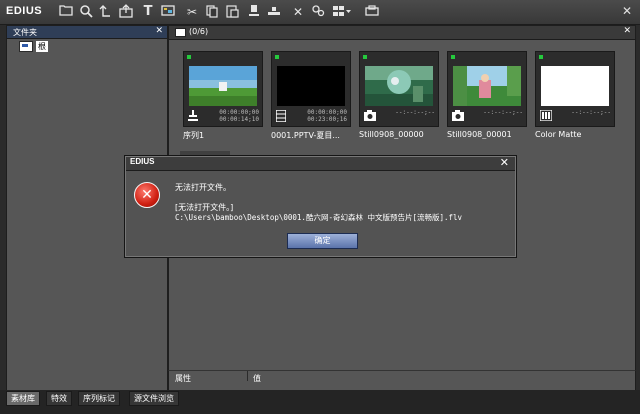 The width and height of the screenshot is (640, 414). What do you see at coordinates (42, 46) in the screenshot?
I see `tree-root-label: 根` at bounding box center [42, 46].